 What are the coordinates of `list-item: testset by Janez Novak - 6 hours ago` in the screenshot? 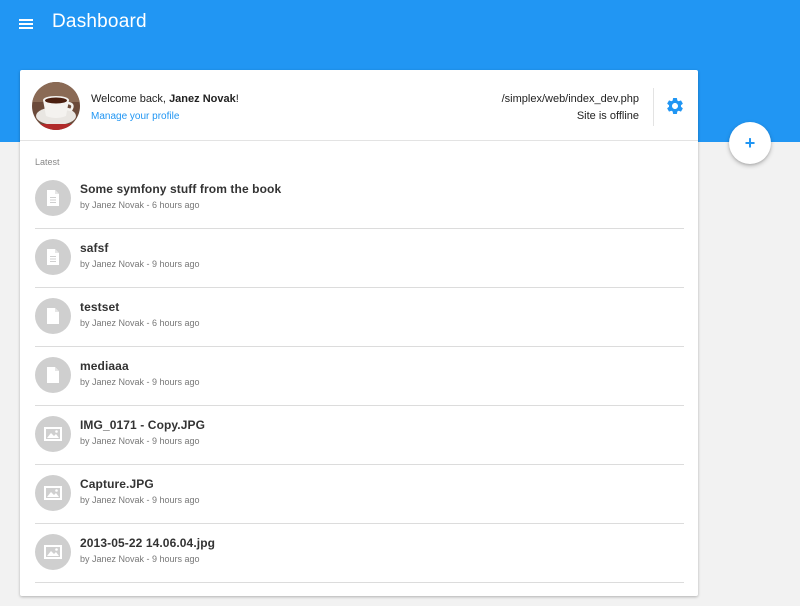 It's located at (359, 317).